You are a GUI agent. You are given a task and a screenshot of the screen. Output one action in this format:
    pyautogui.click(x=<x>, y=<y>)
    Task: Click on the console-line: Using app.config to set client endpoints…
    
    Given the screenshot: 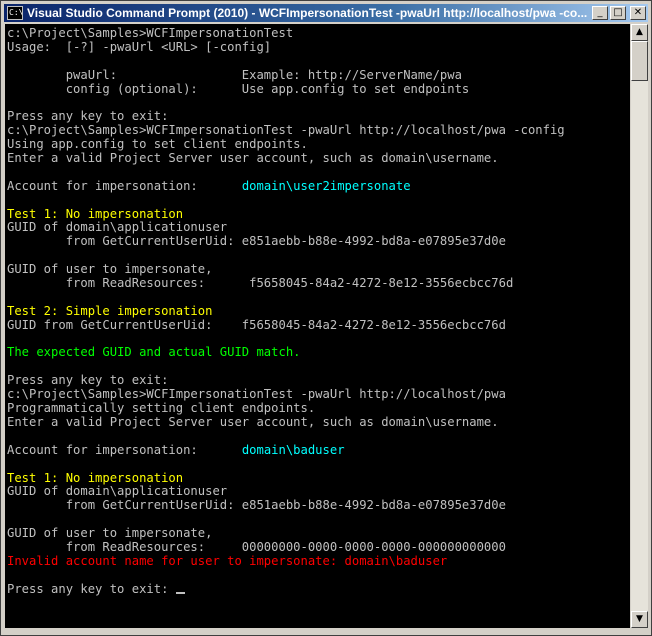 What is the action you would take?
    pyautogui.click(x=157, y=144)
    